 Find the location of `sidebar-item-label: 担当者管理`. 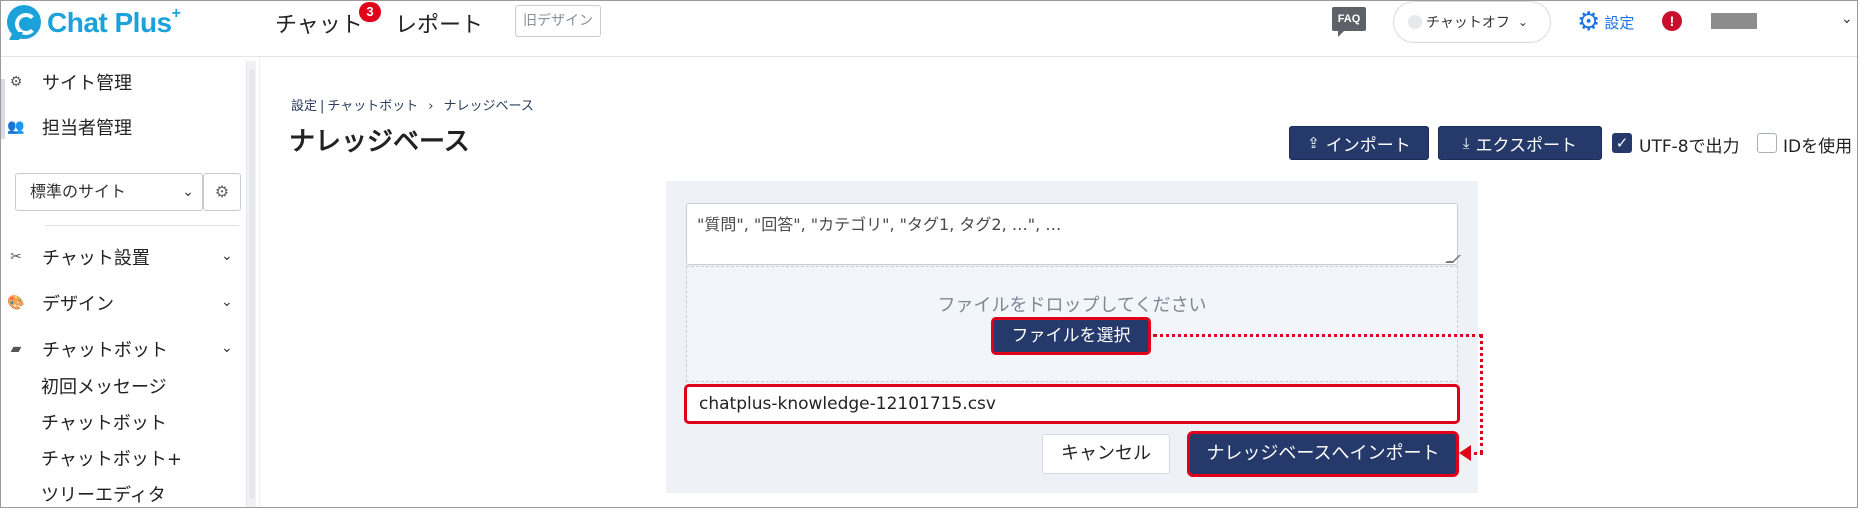

sidebar-item-label: 担当者管理 is located at coordinates (87, 128).